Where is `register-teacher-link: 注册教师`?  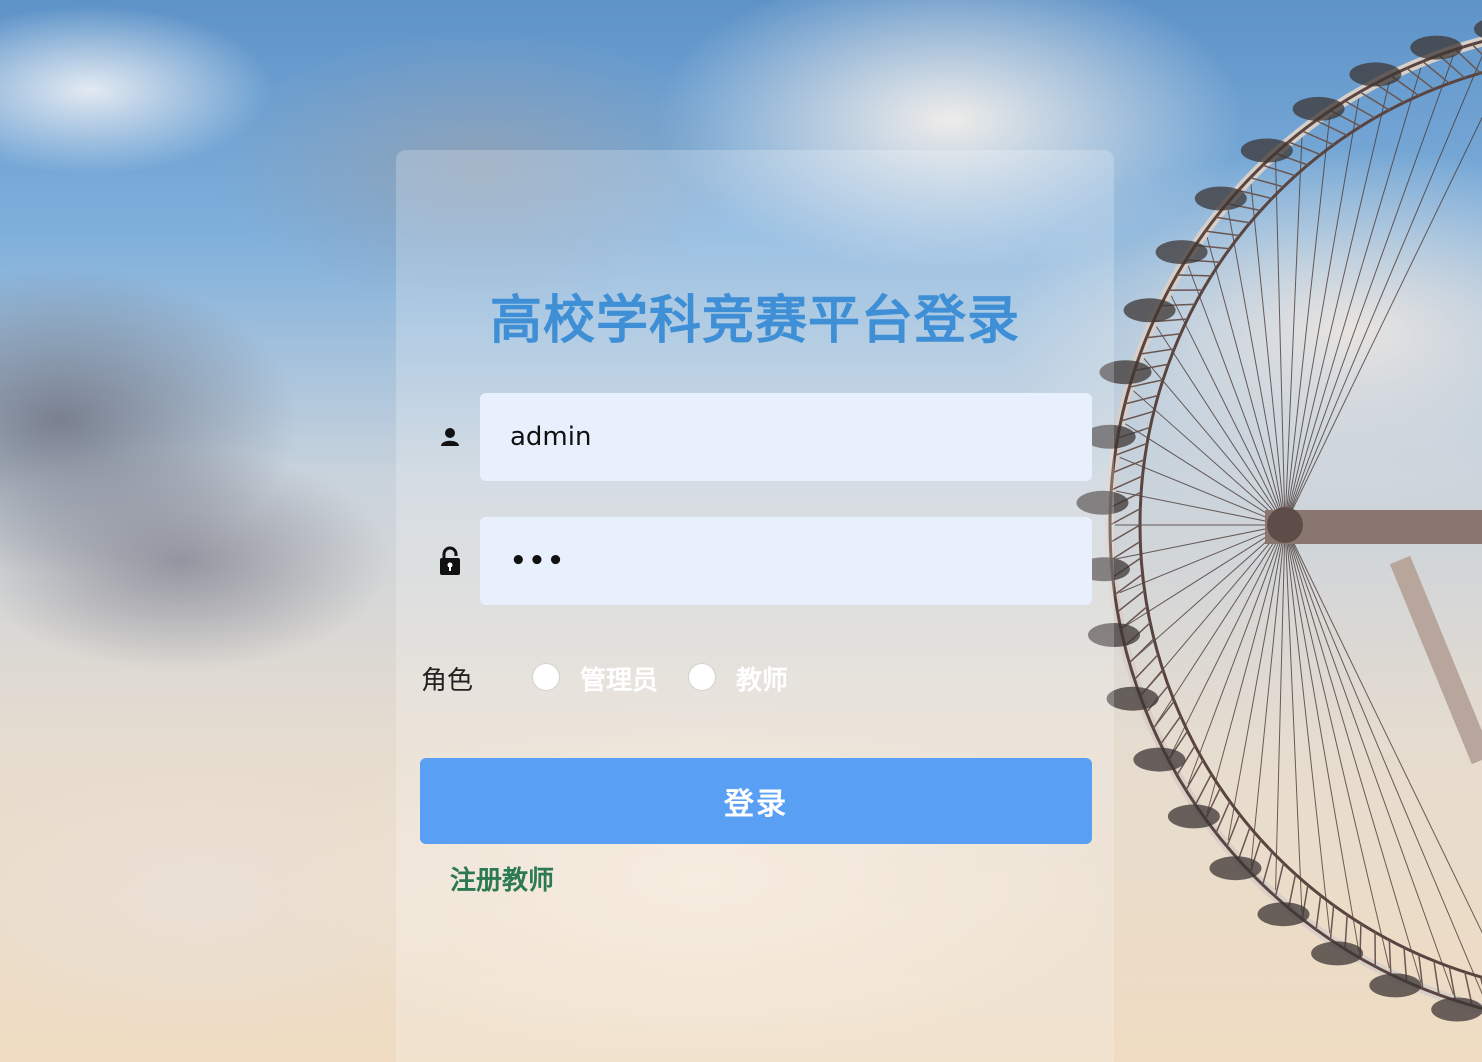 register-teacher-link: 注册教师 is located at coordinates (502, 878).